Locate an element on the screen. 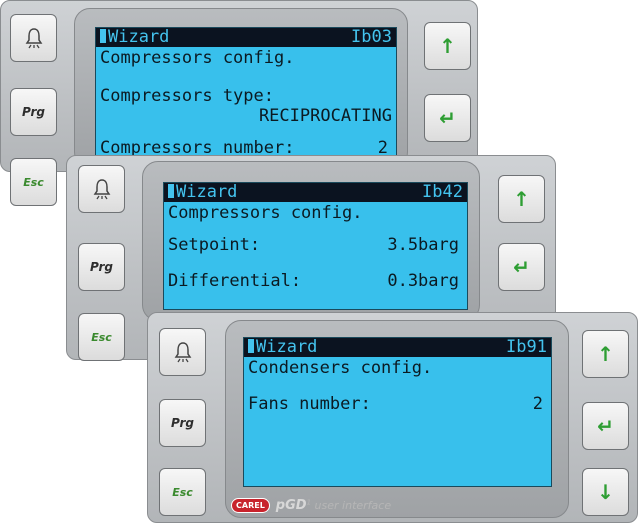  down-button: ↓ is located at coordinates (605, 492).